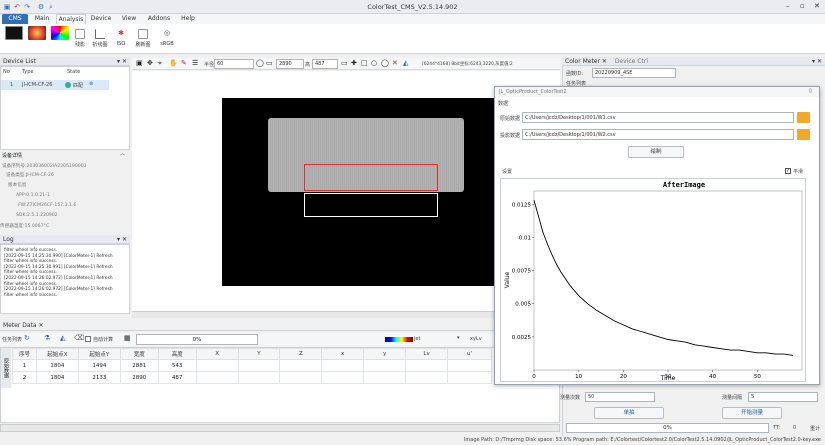 The image size is (825, 445). Describe the element at coordinates (27, 338) in the screenshot. I see `refresh-icon: ↻` at that location.